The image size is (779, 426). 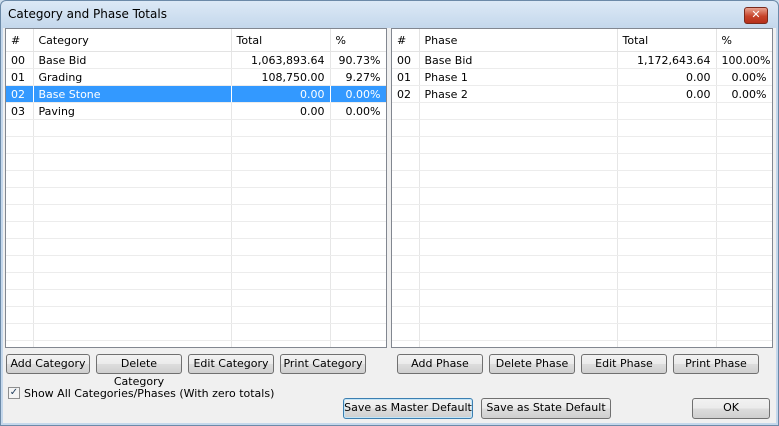 I want to click on ok-button: OK, so click(x=731, y=408).